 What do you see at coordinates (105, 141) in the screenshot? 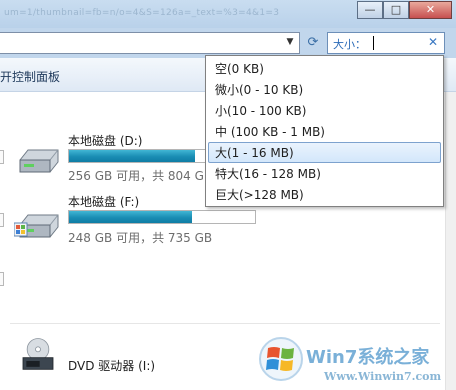
I see `drive-name: 本地磁盘 (D:)` at bounding box center [105, 141].